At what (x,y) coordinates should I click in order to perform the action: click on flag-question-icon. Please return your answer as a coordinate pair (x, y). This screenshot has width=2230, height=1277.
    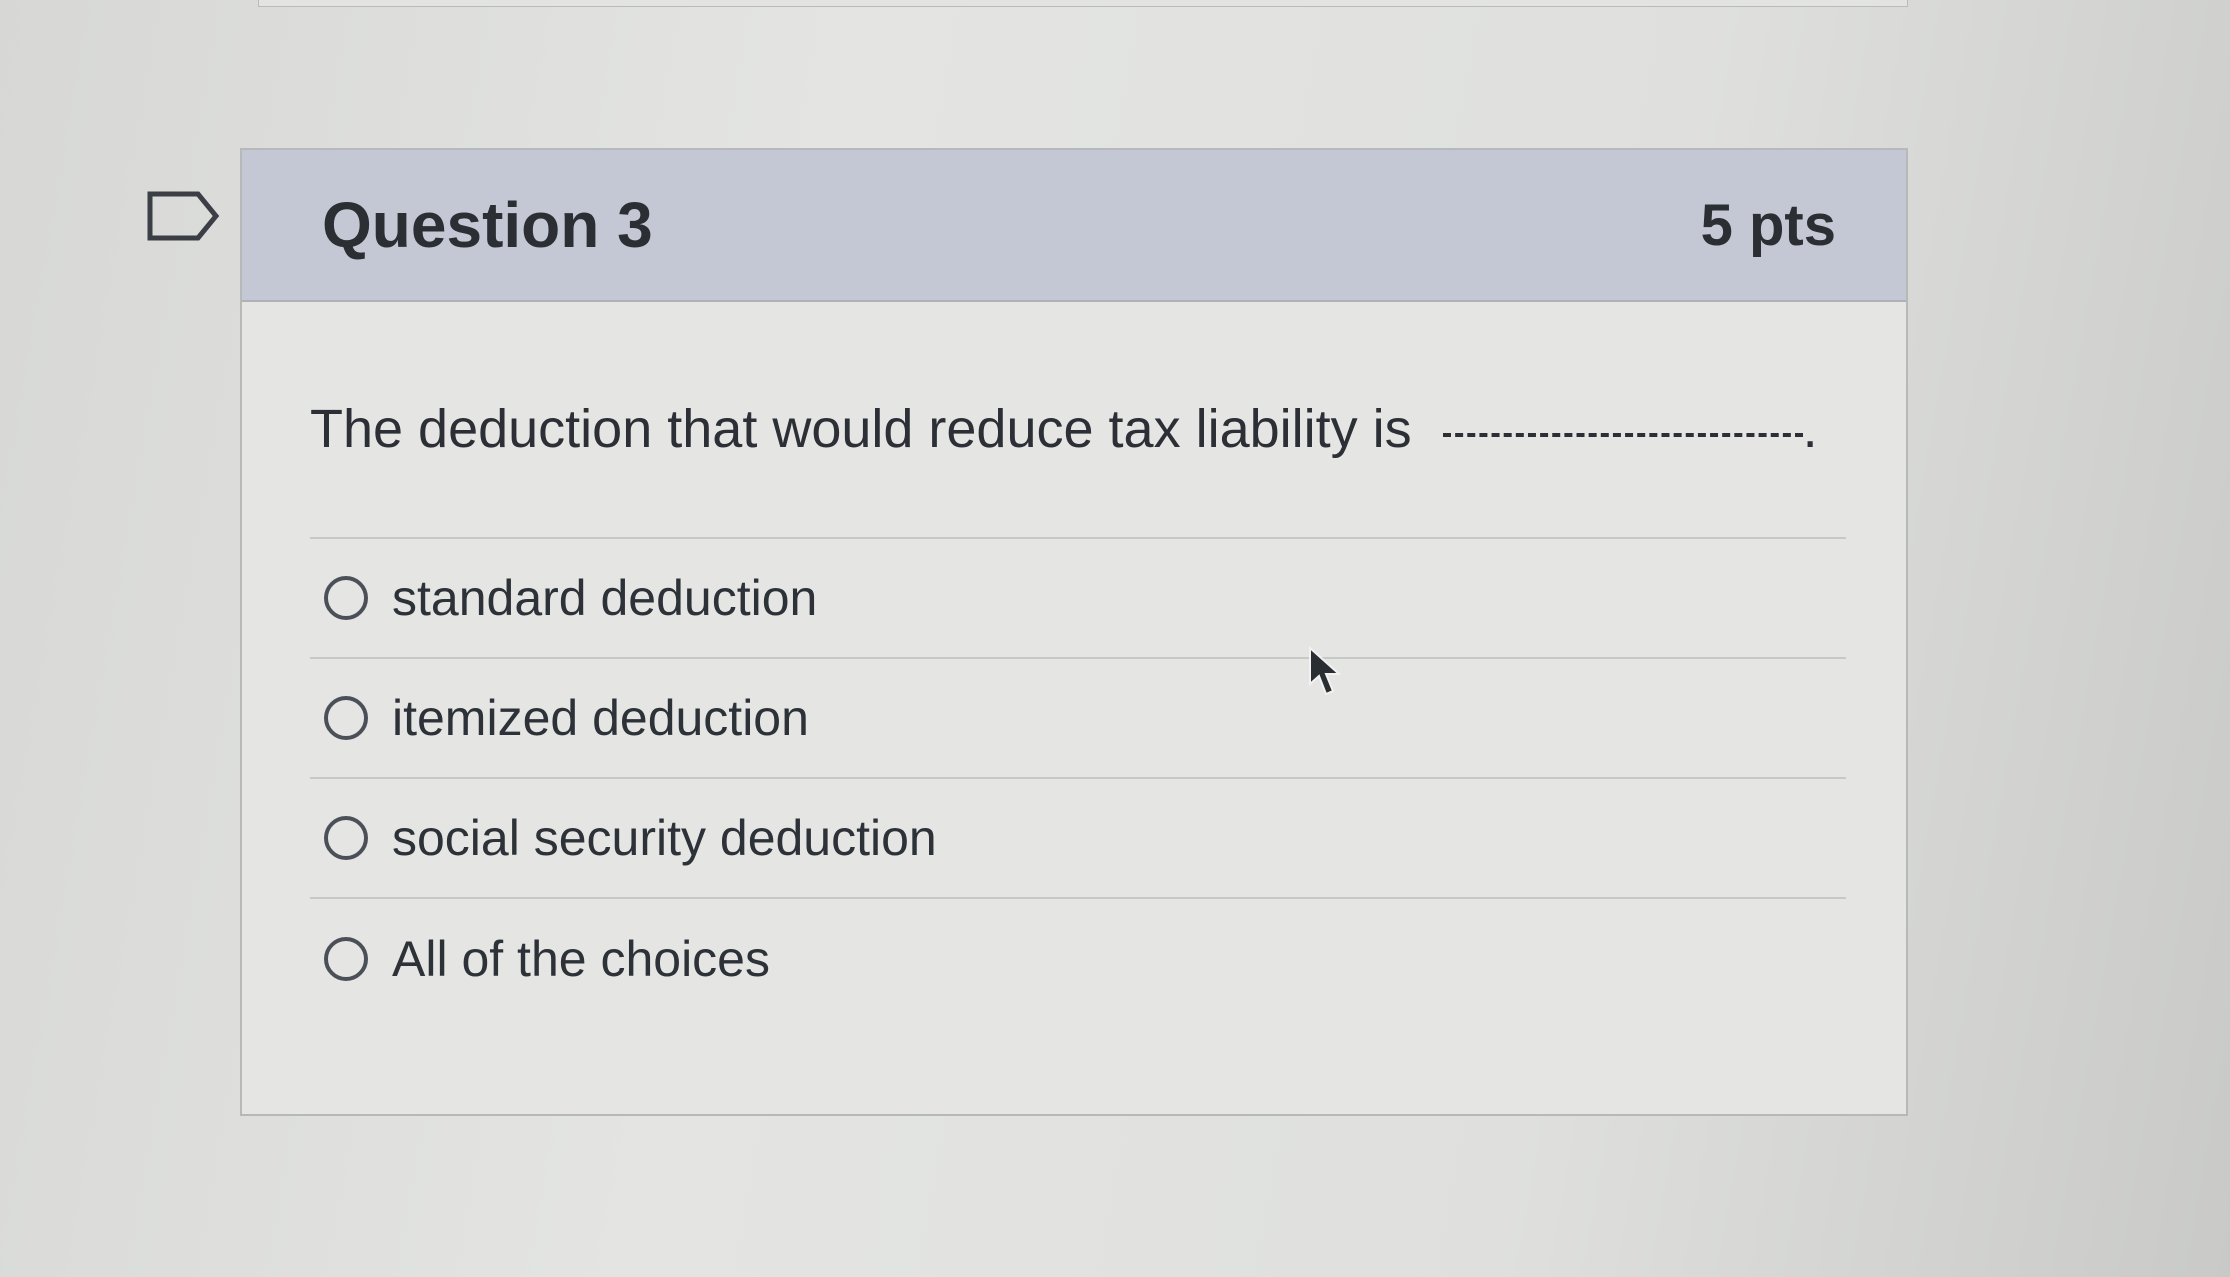
    Looking at the image, I should click on (184, 216).